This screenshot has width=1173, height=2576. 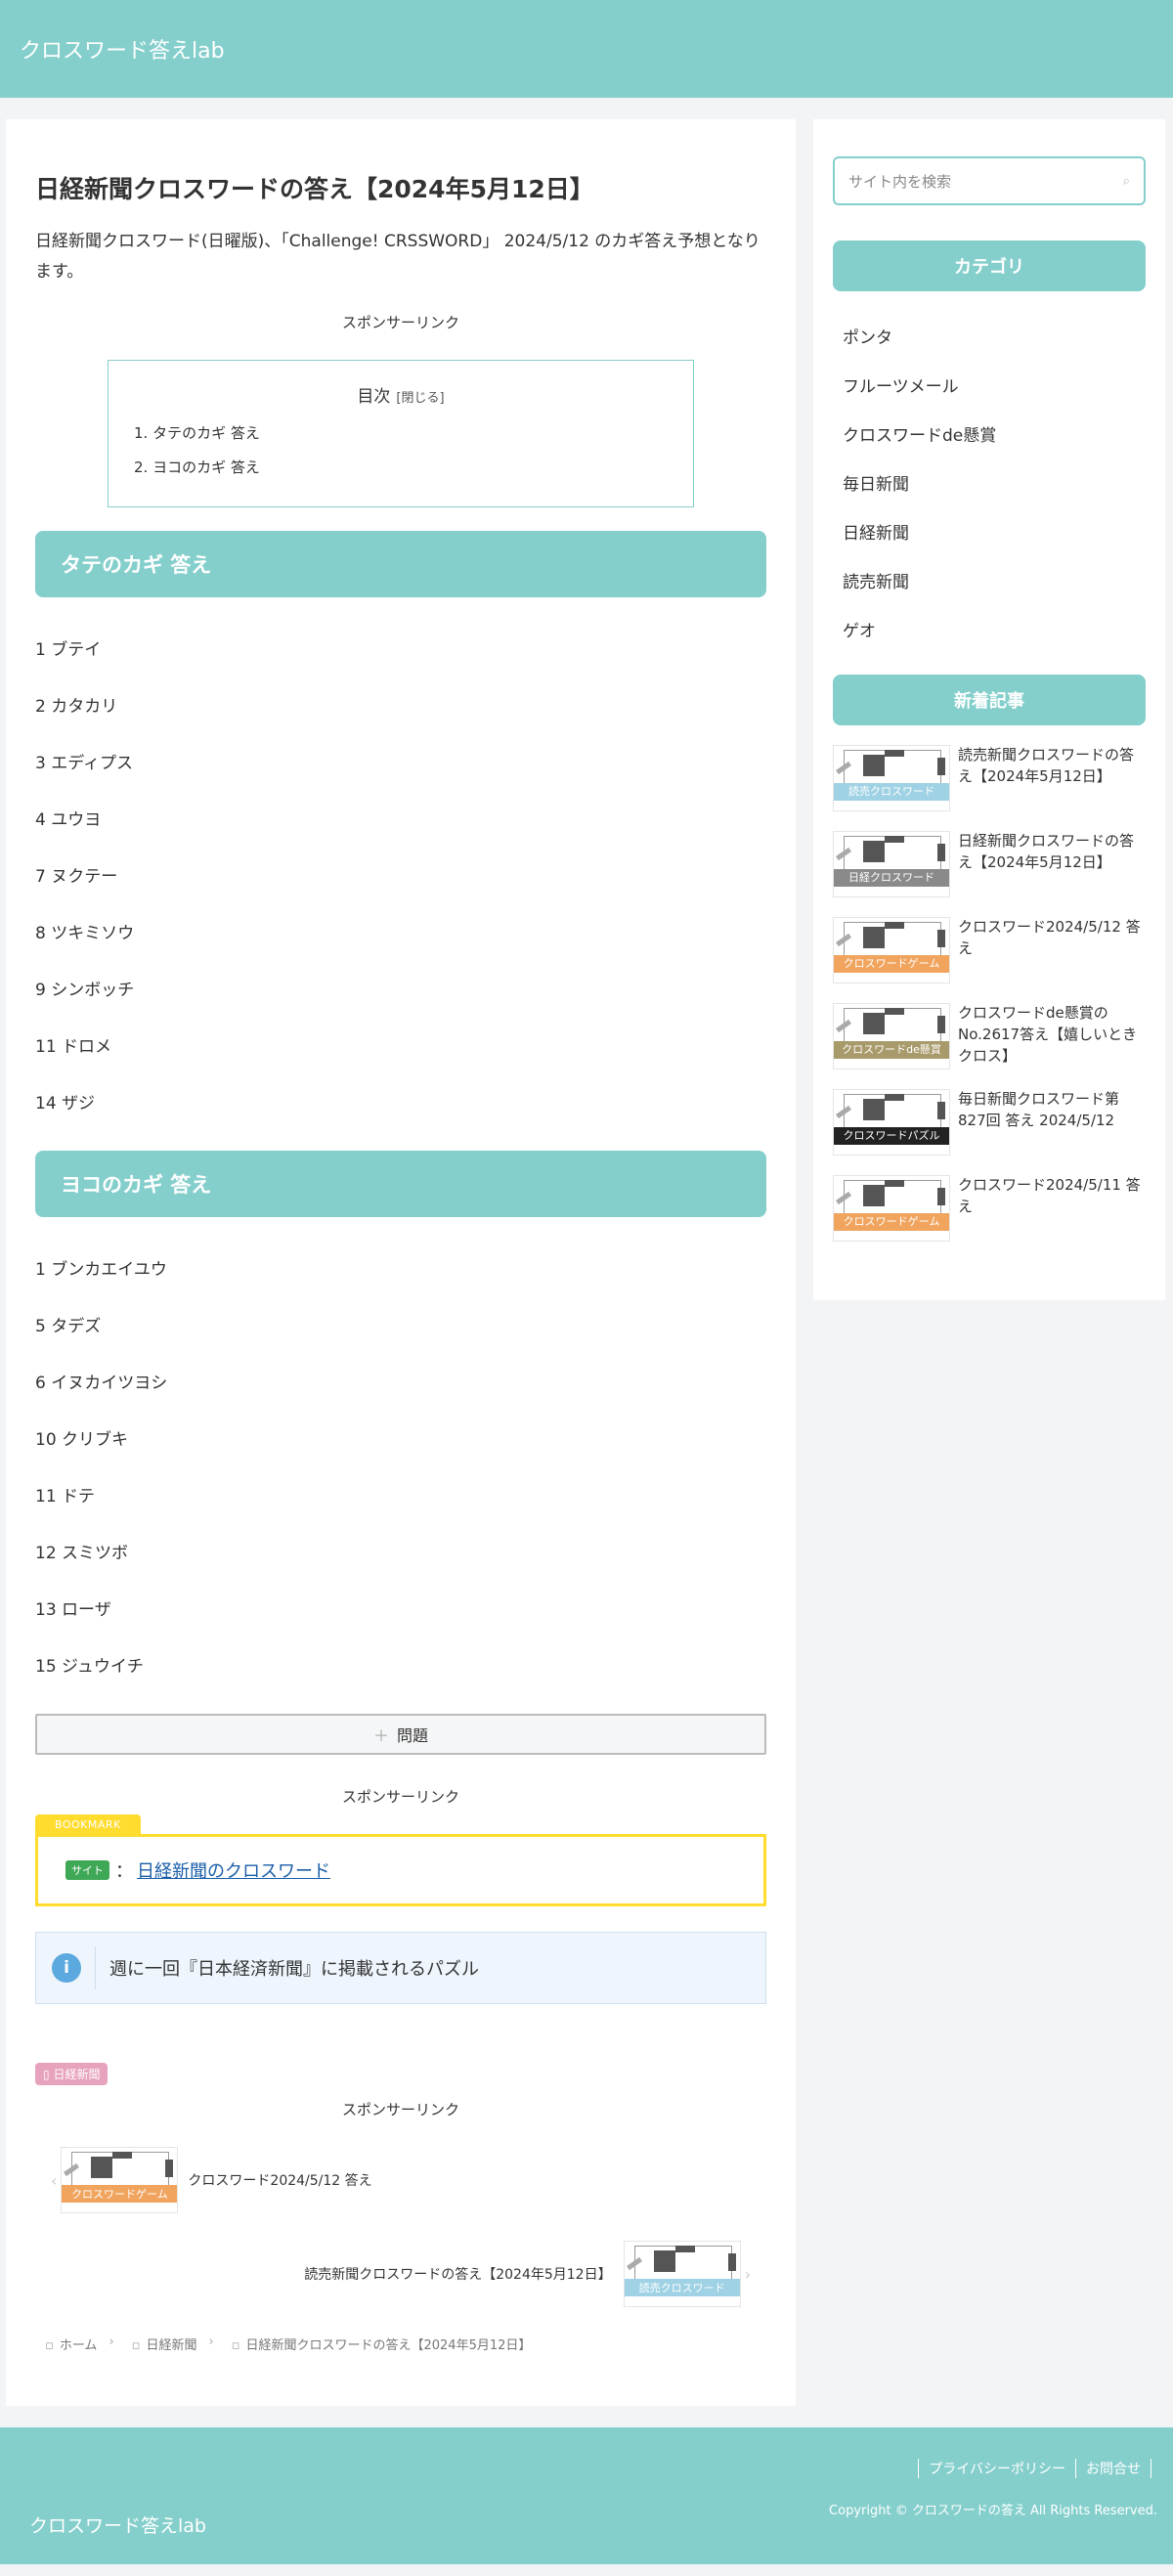 What do you see at coordinates (1048, 1034) in the screenshot?
I see `recent-post-title: クロスワードde懸賞のNo.2617答え【嬉しいときクロス】` at bounding box center [1048, 1034].